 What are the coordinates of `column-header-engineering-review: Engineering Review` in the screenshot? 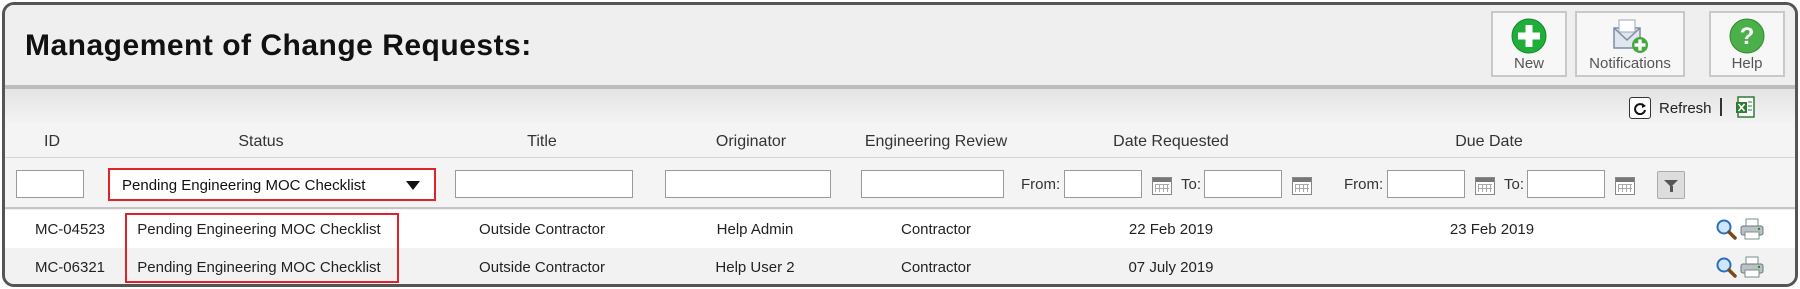 It's located at (936, 142).